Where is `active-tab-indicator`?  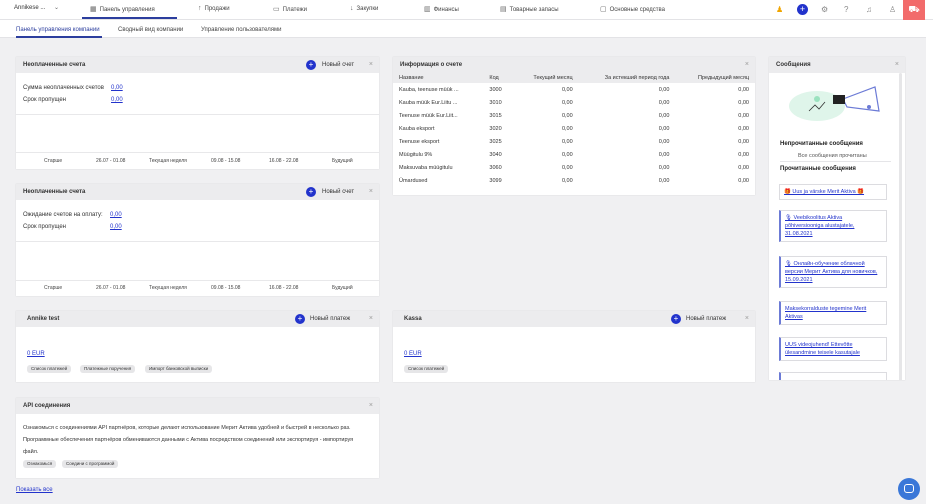
active-tab-indicator is located at coordinates (59, 37).